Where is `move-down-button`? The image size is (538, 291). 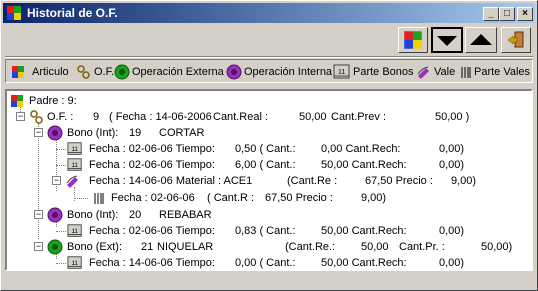 move-down-button is located at coordinates (447, 40).